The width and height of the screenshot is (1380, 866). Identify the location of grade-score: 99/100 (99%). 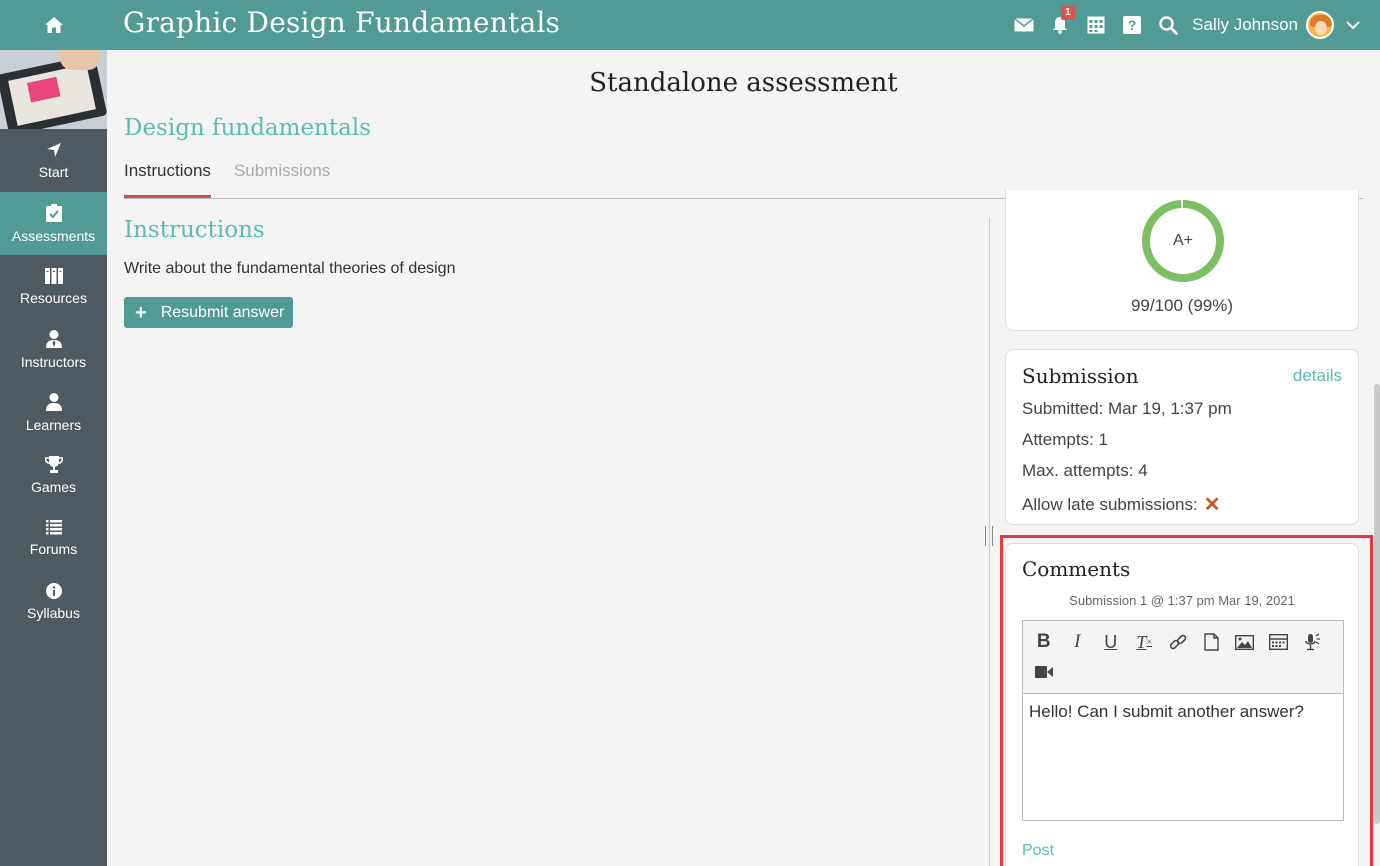
(1182, 305).